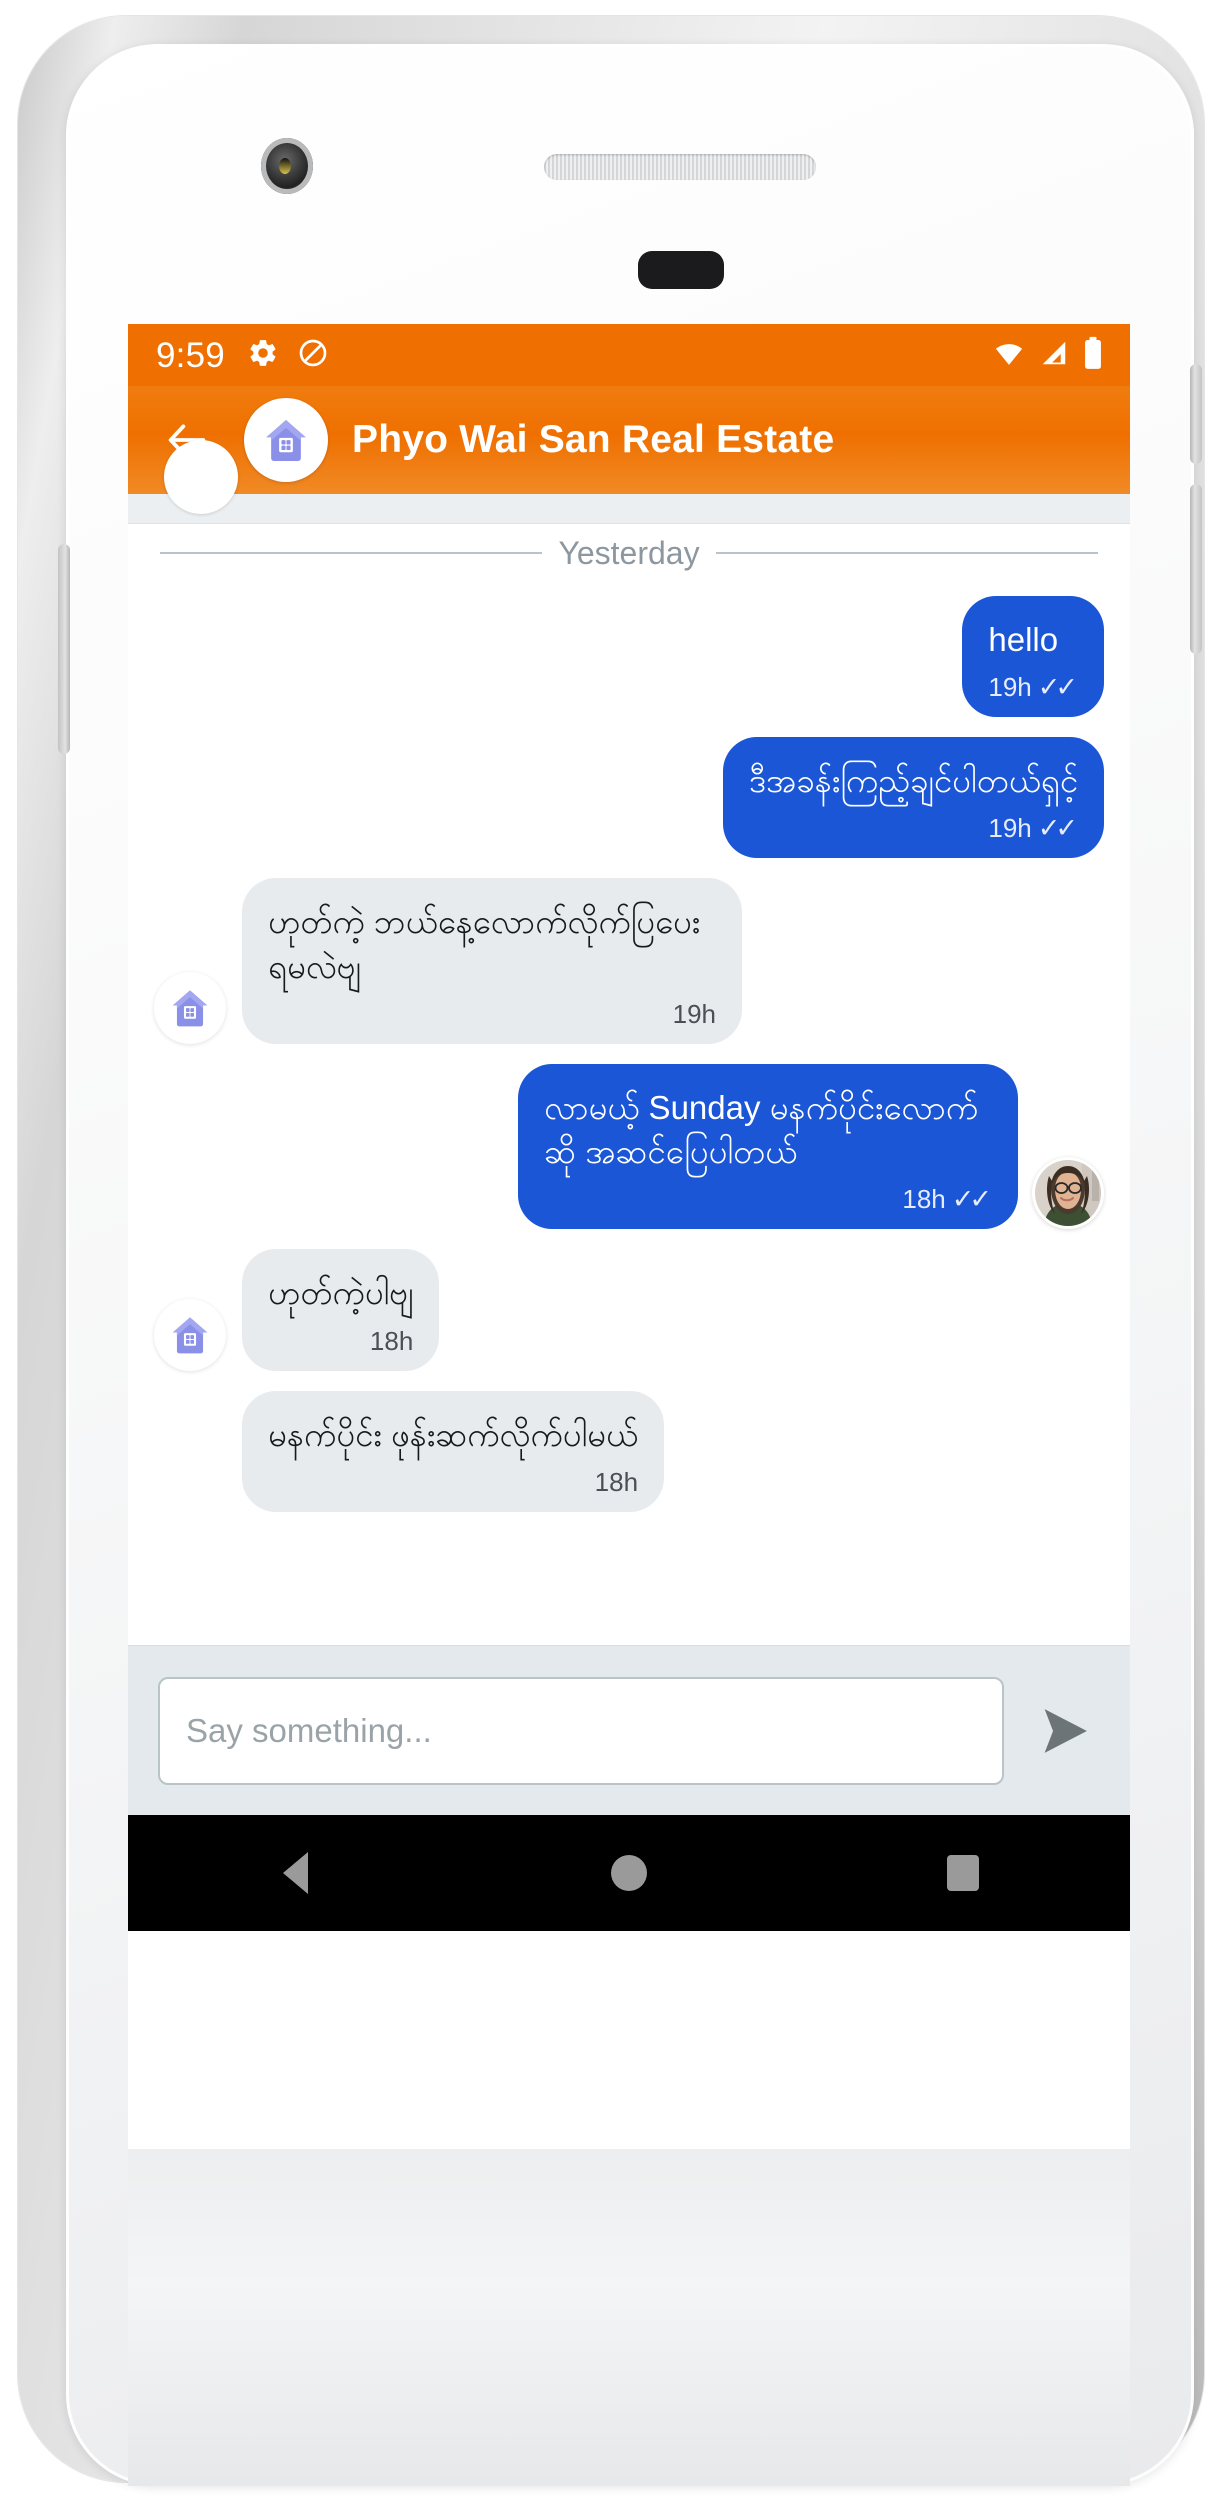  Describe the element at coordinates (629, 482) in the screenshot. I see `scrolled-message-peek` at that location.